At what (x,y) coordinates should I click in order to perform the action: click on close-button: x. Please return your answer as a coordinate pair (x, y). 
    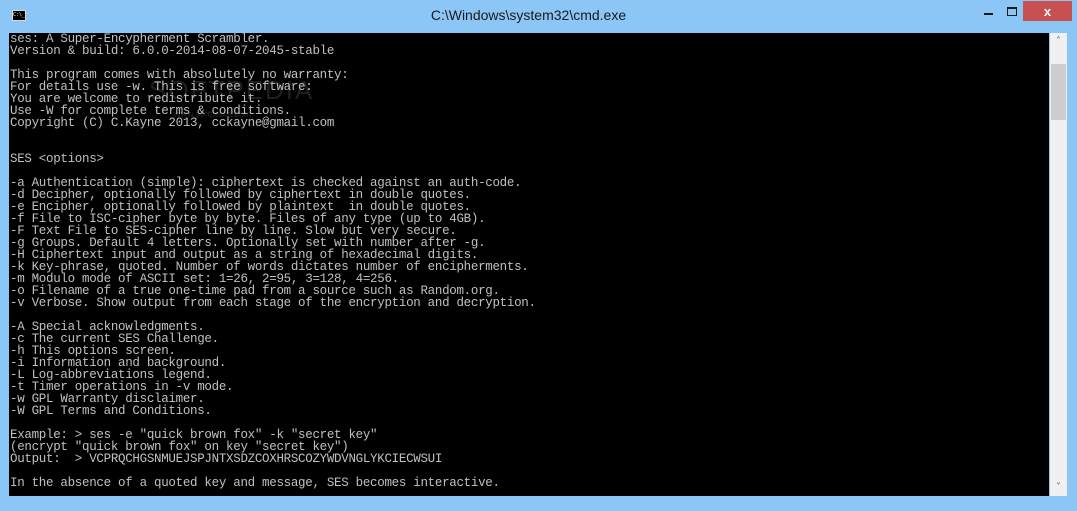
    Looking at the image, I should click on (1047, 11).